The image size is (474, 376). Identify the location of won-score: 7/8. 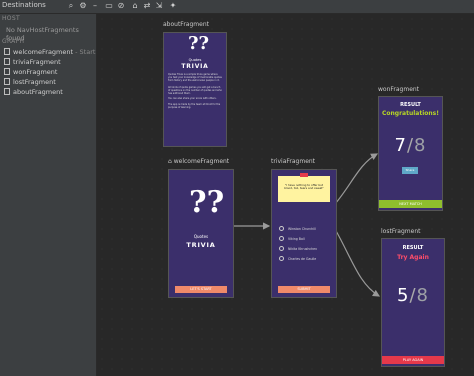
(410, 145).